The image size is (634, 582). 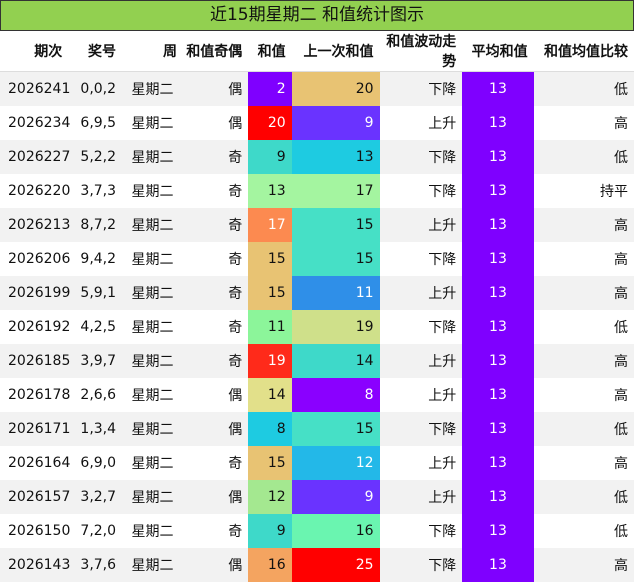 I want to click on chart-title: 近15期星期二 和值统计图示, so click(x=317, y=15).